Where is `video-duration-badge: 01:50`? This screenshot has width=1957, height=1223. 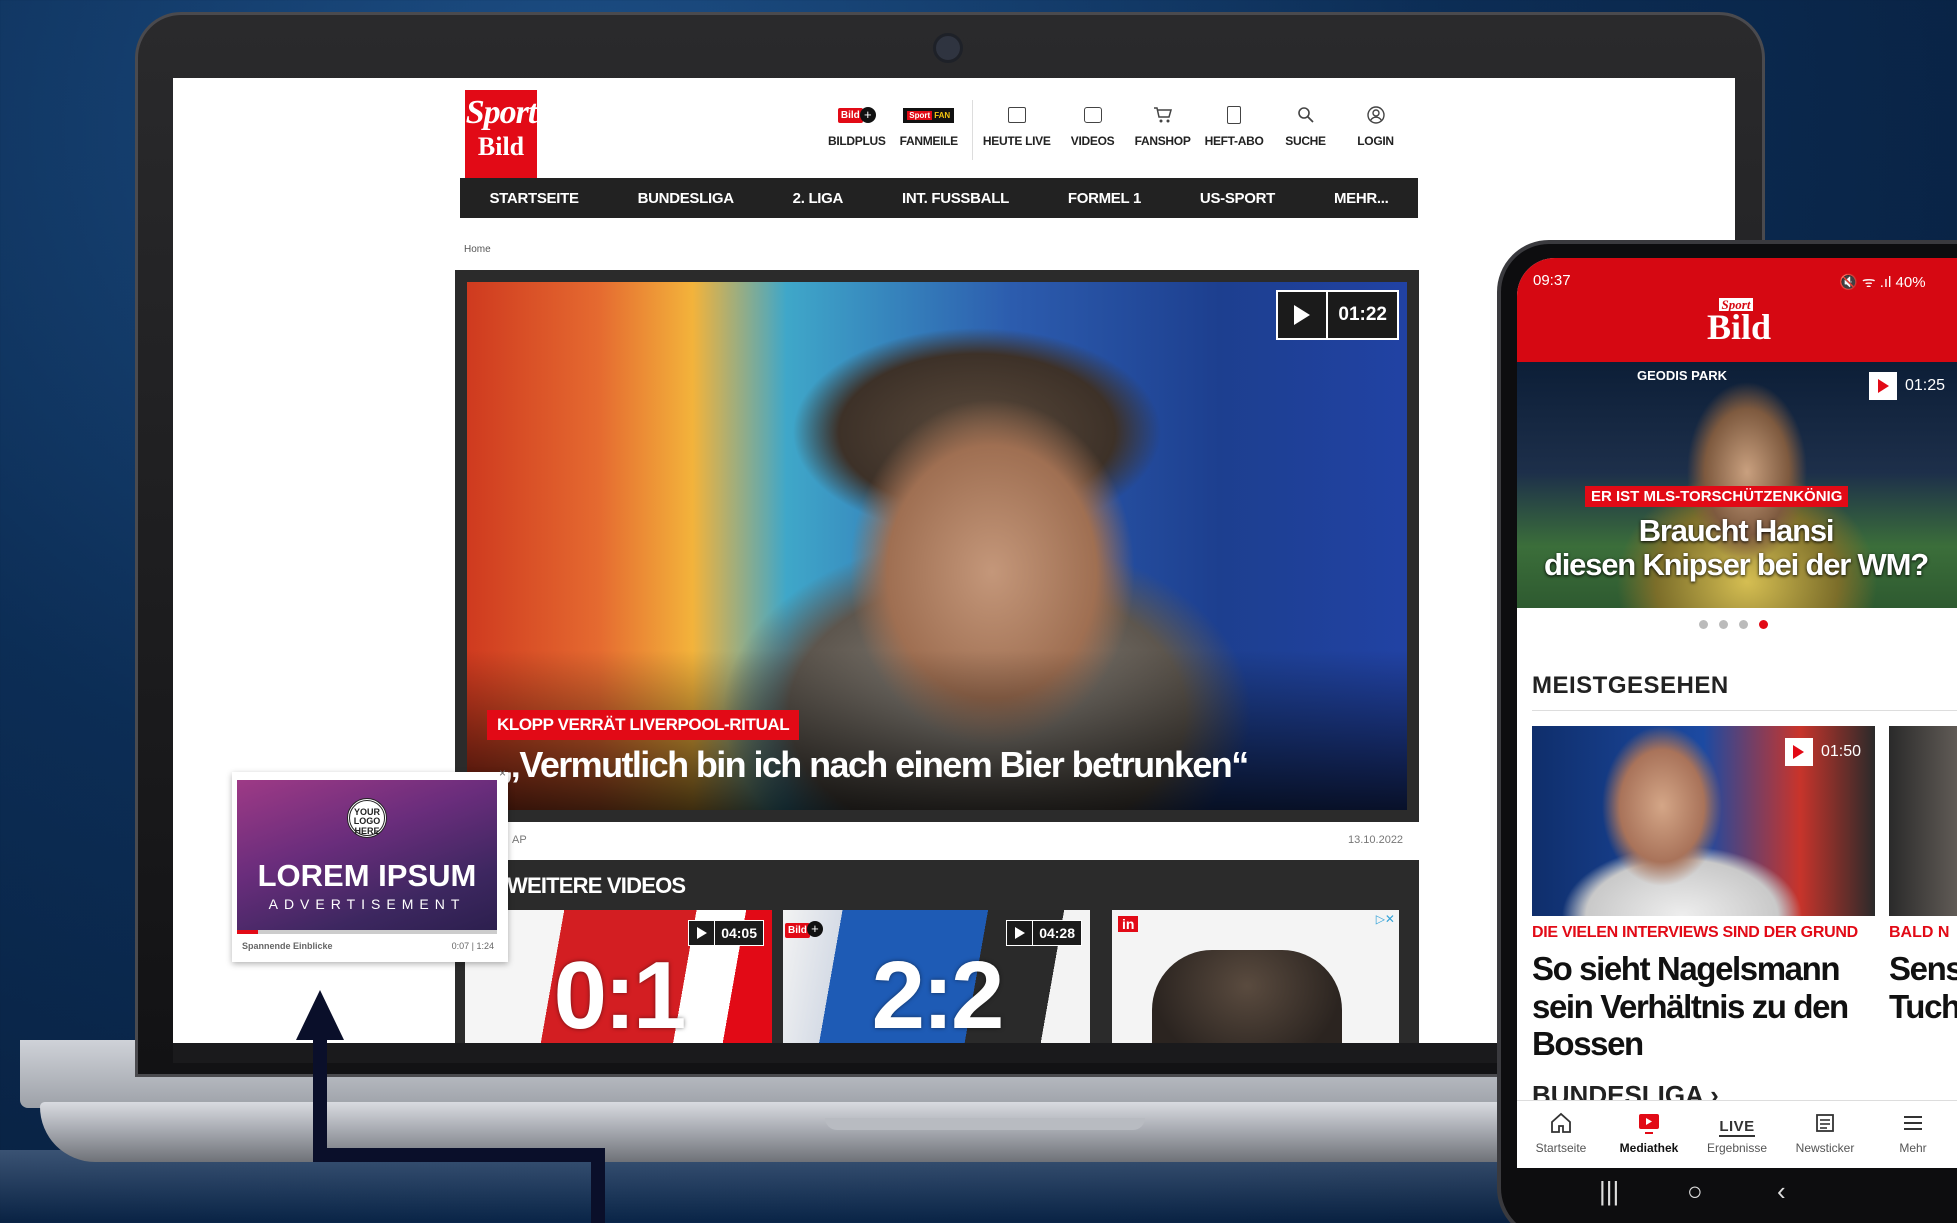
video-duration-badge: 01:50 is located at coordinates (1822, 752).